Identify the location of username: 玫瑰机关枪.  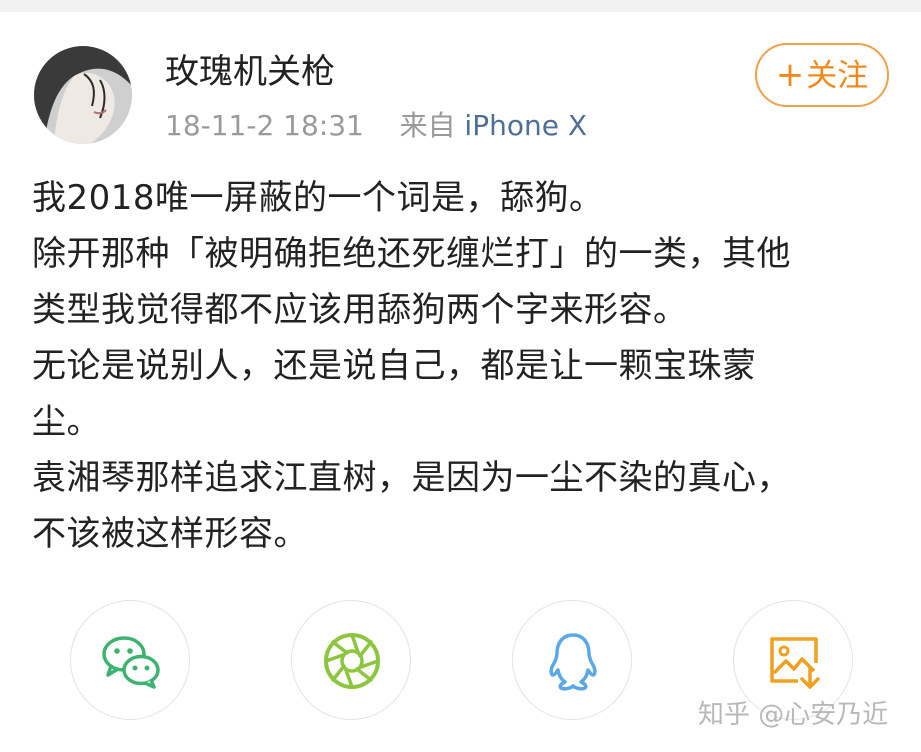
(250, 72).